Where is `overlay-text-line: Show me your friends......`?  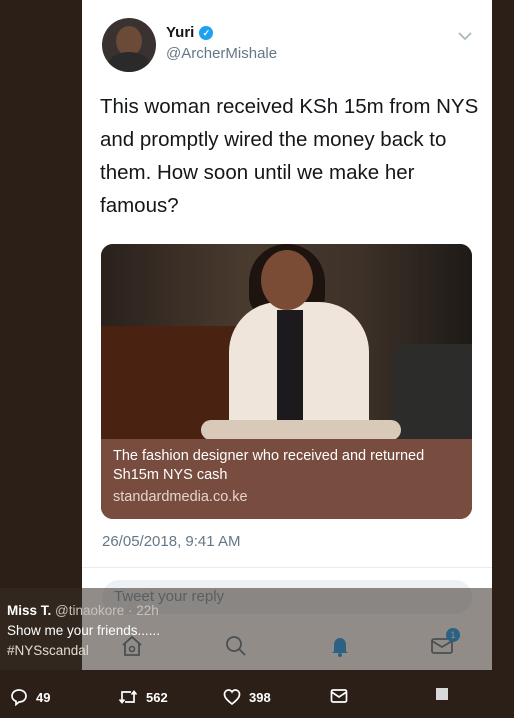
overlay-text-line: Show me your friends...... is located at coordinates (84, 630).